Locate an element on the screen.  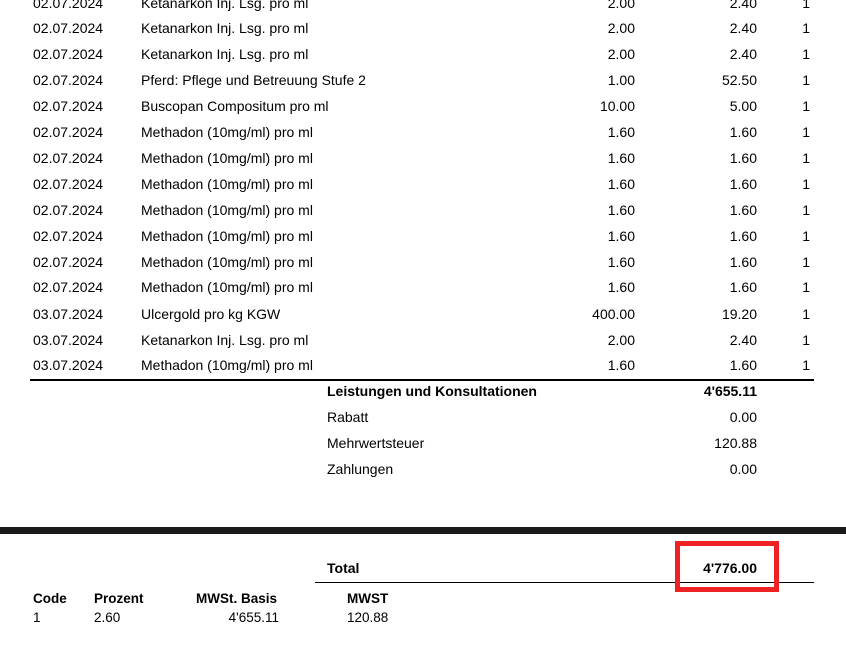
vat-header-percent: Prozent is located at coordinates (119, 598).